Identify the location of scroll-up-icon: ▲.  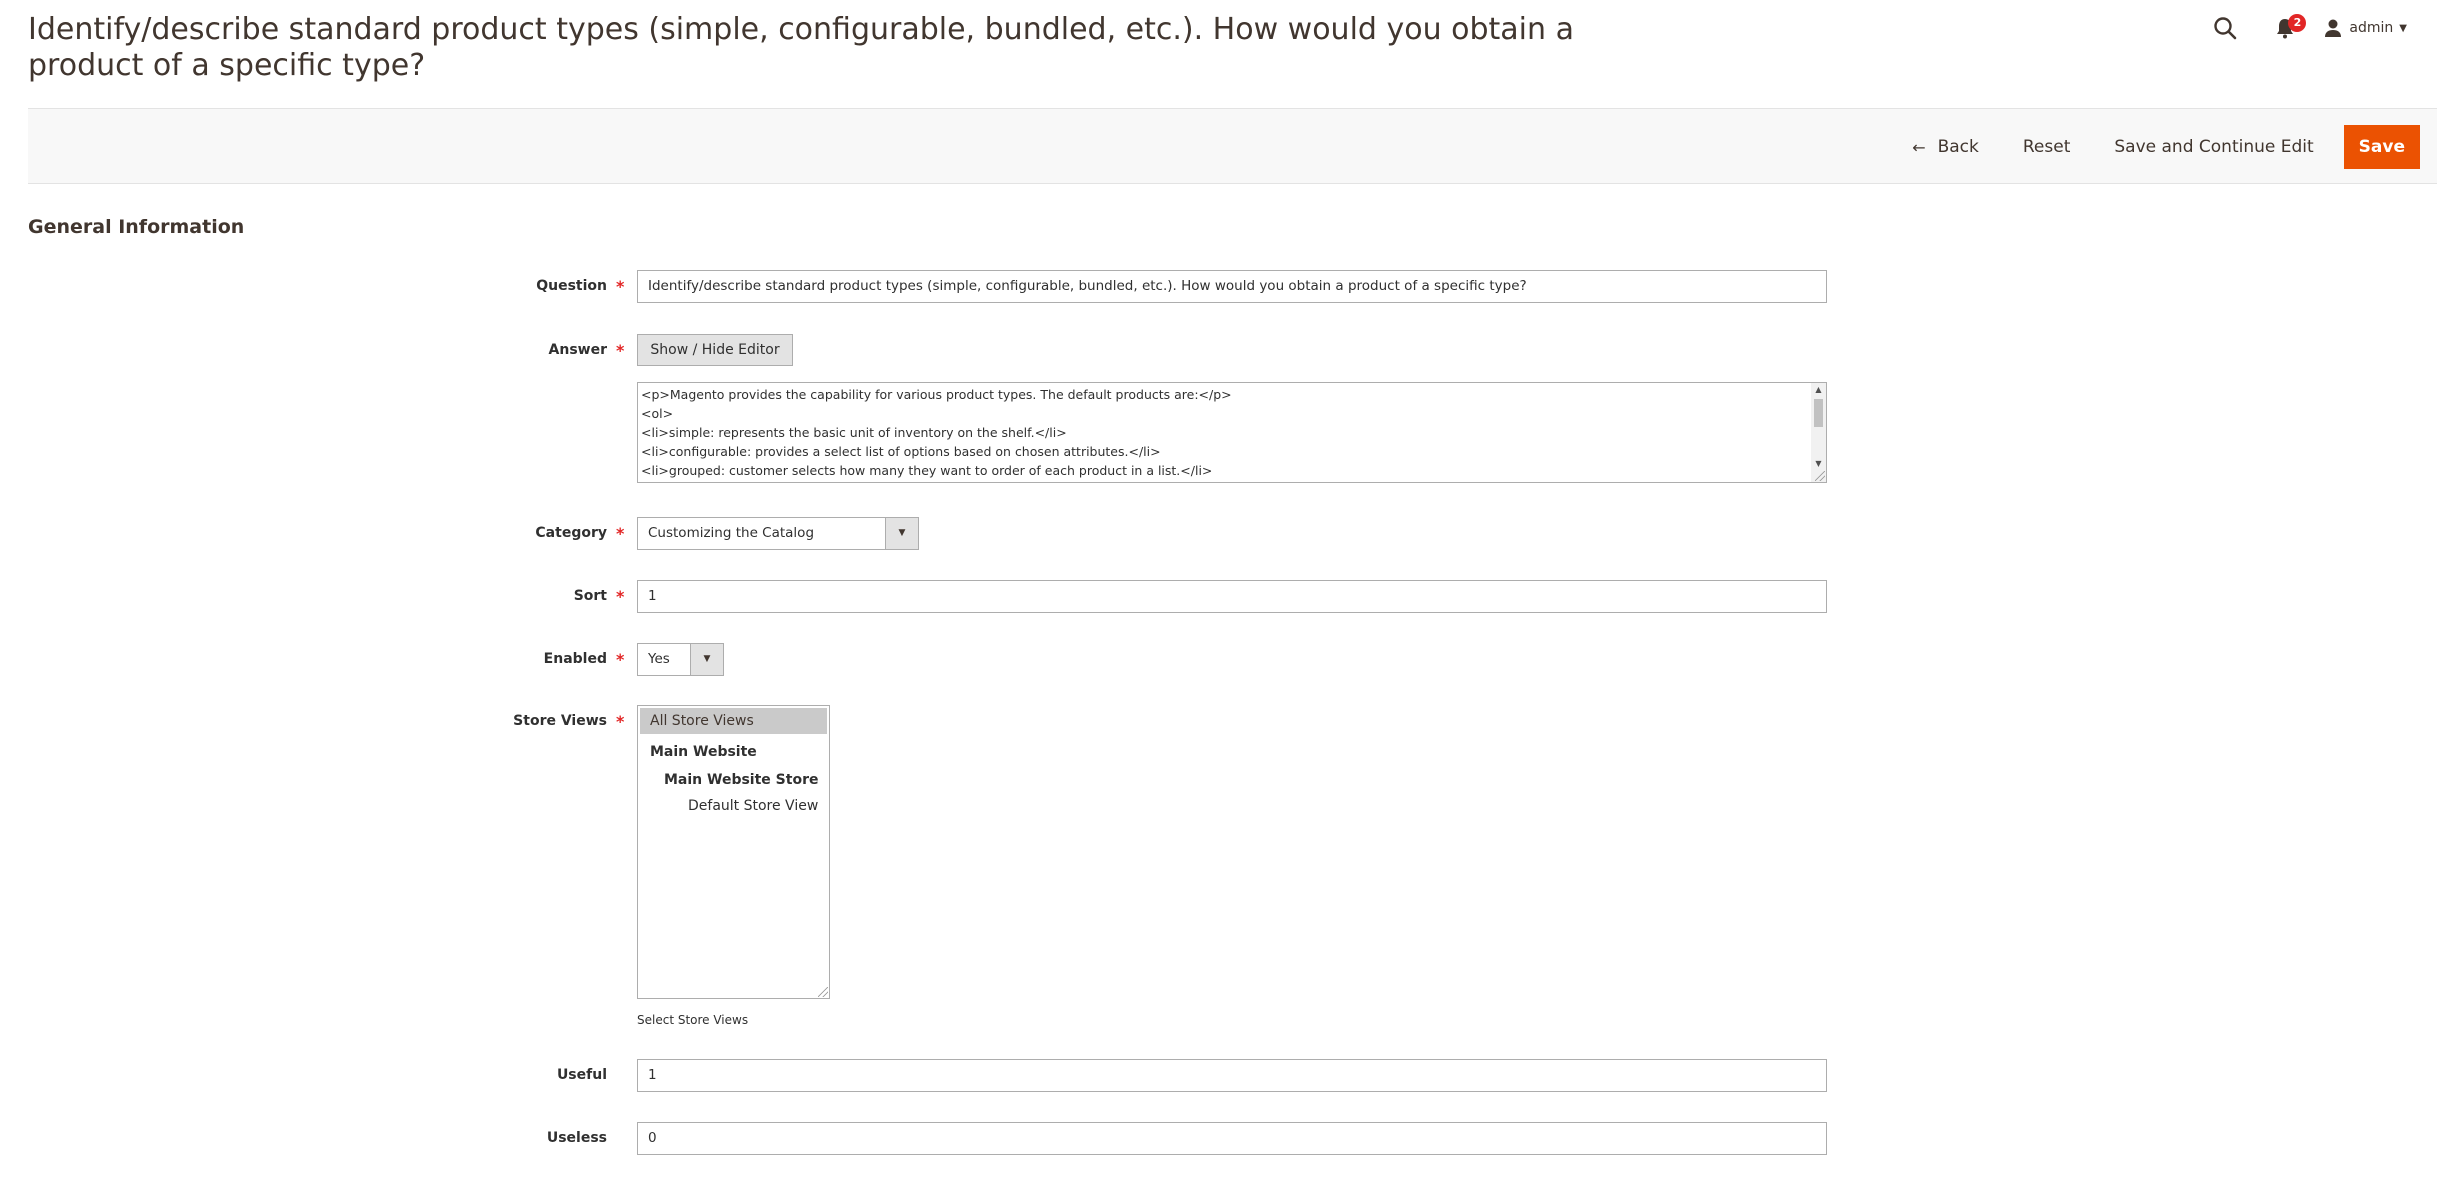
(1818, 389).